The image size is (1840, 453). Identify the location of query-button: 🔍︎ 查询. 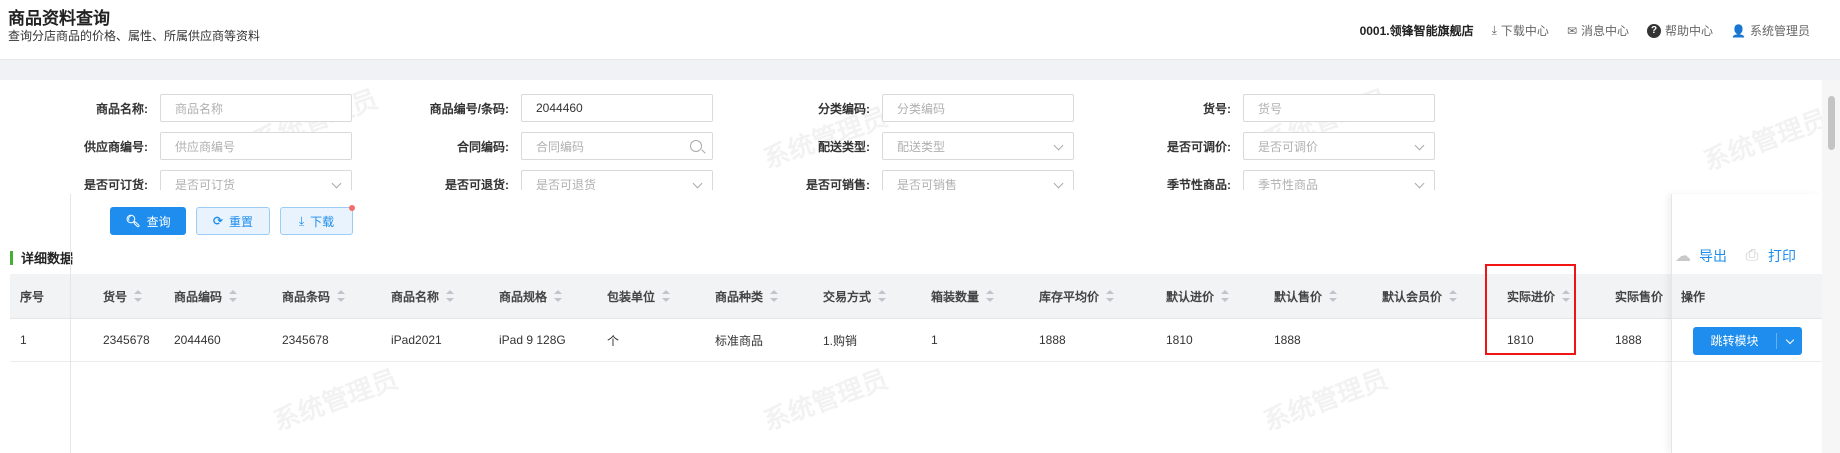
(148, 221).